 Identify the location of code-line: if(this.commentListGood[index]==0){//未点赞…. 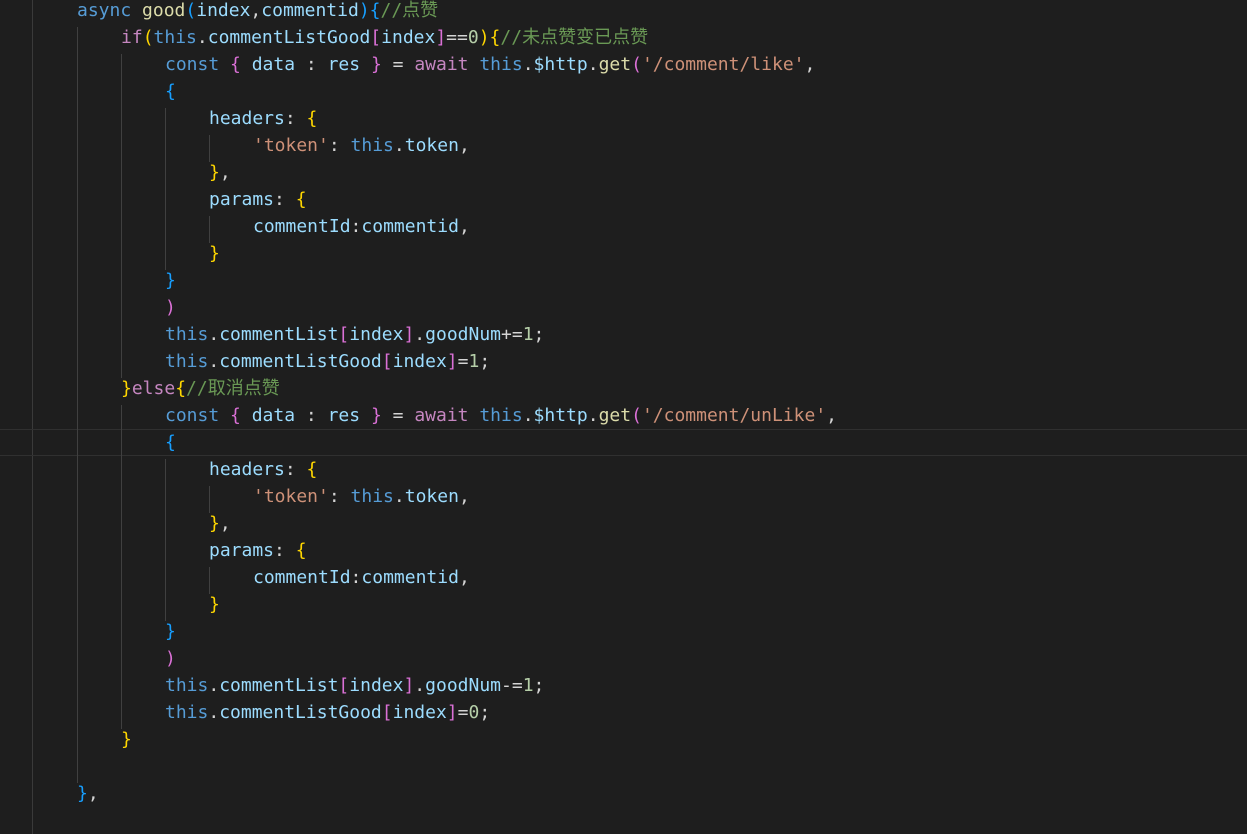
(384, 37).